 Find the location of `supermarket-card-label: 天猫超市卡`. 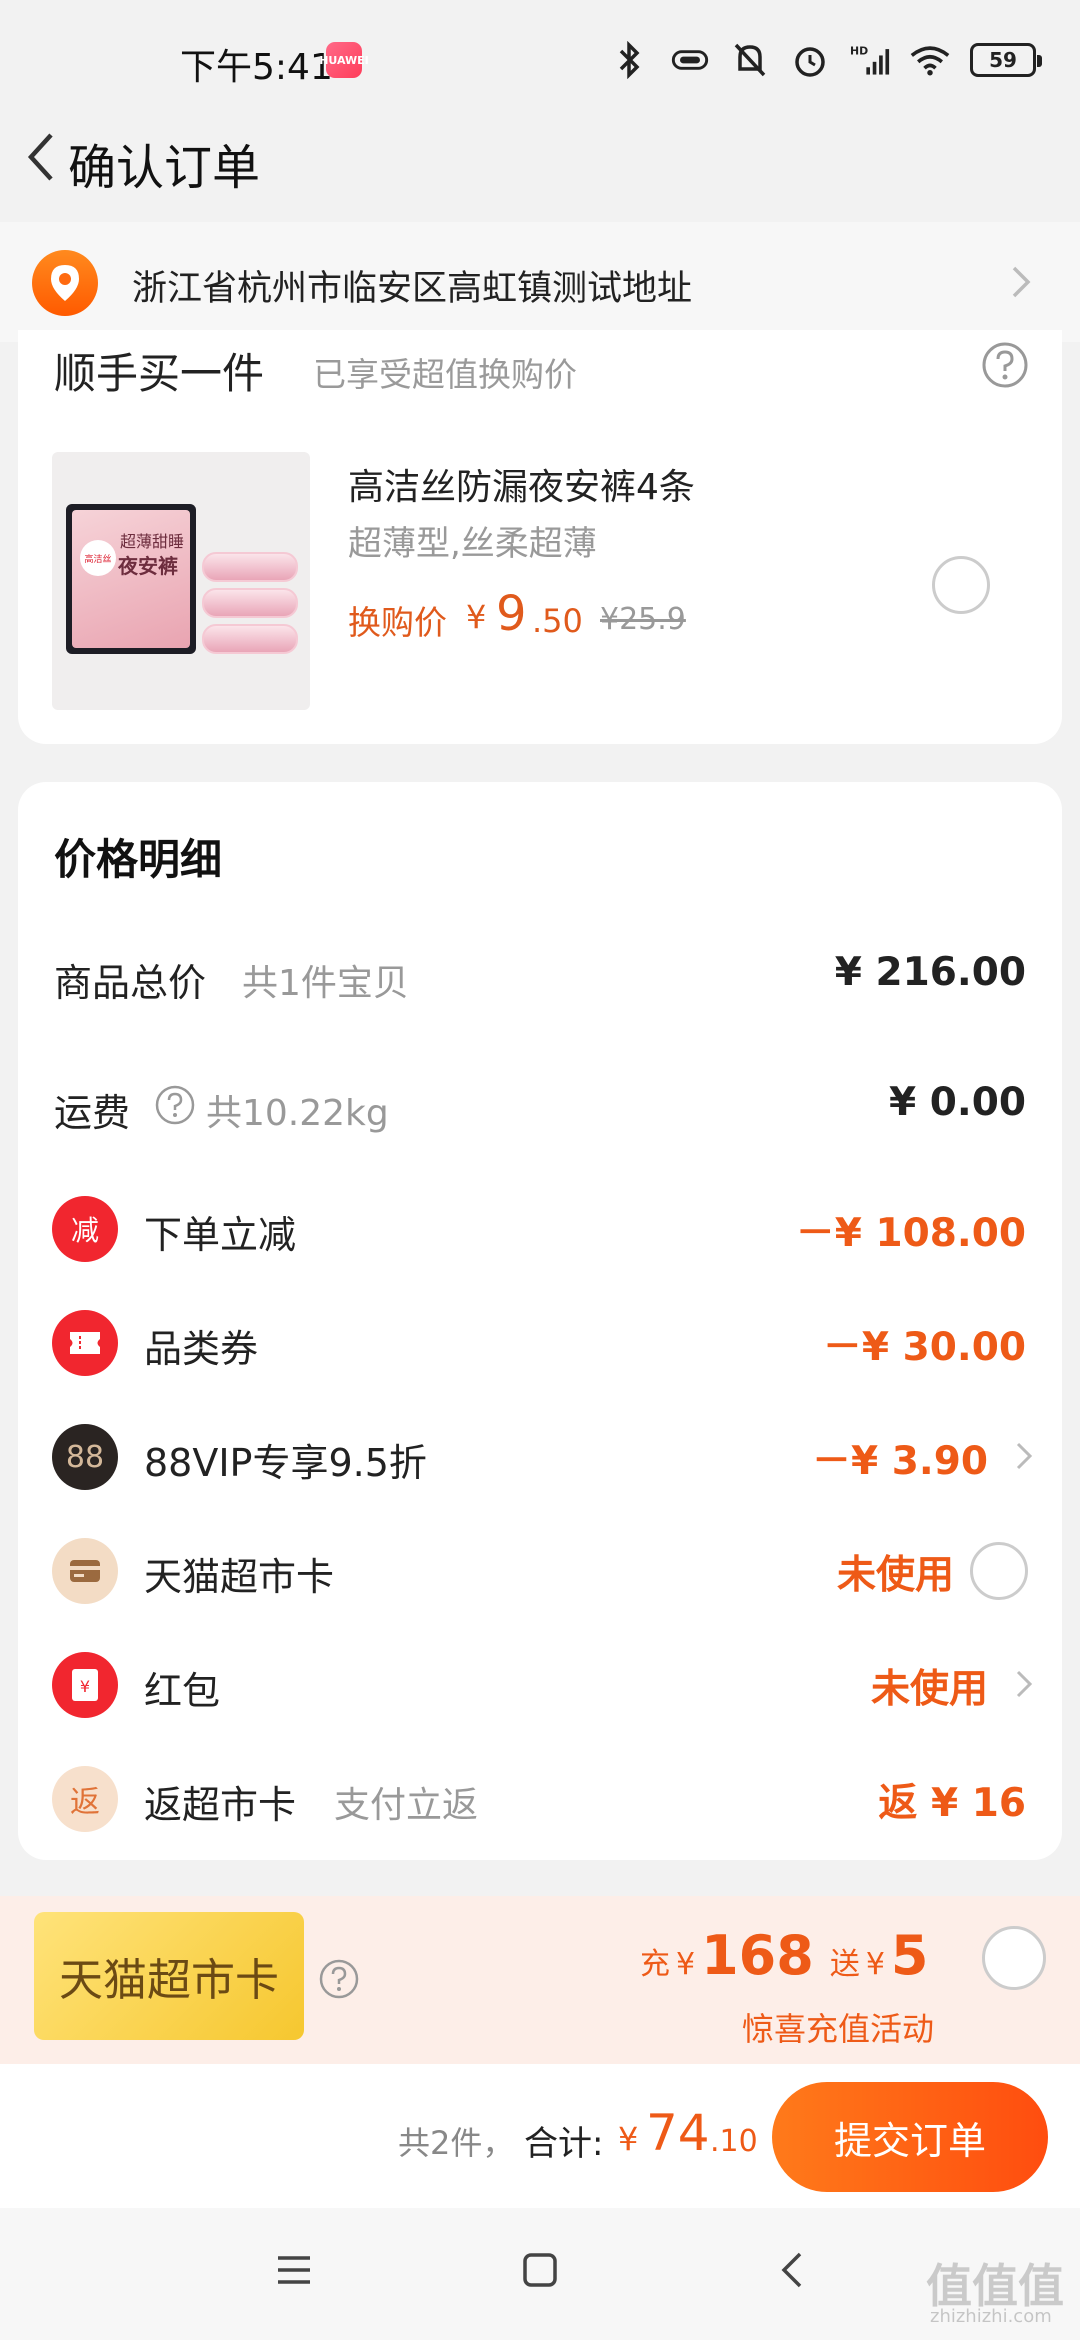

supermarket-card-label: 天猫超市卡 is located at coordinates (239, 1577).